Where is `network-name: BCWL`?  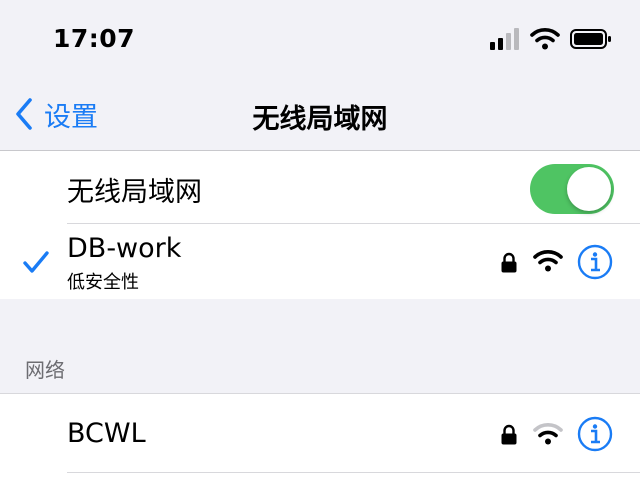
network-name: BCWL is located at coordinates (106, 433).